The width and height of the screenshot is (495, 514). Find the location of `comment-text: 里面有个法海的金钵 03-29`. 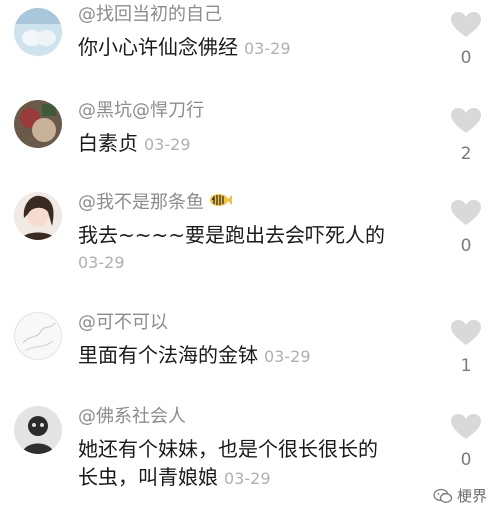

comment-text: 里面有个法海的金钵 03-29 is located at coordinates (194, 356).